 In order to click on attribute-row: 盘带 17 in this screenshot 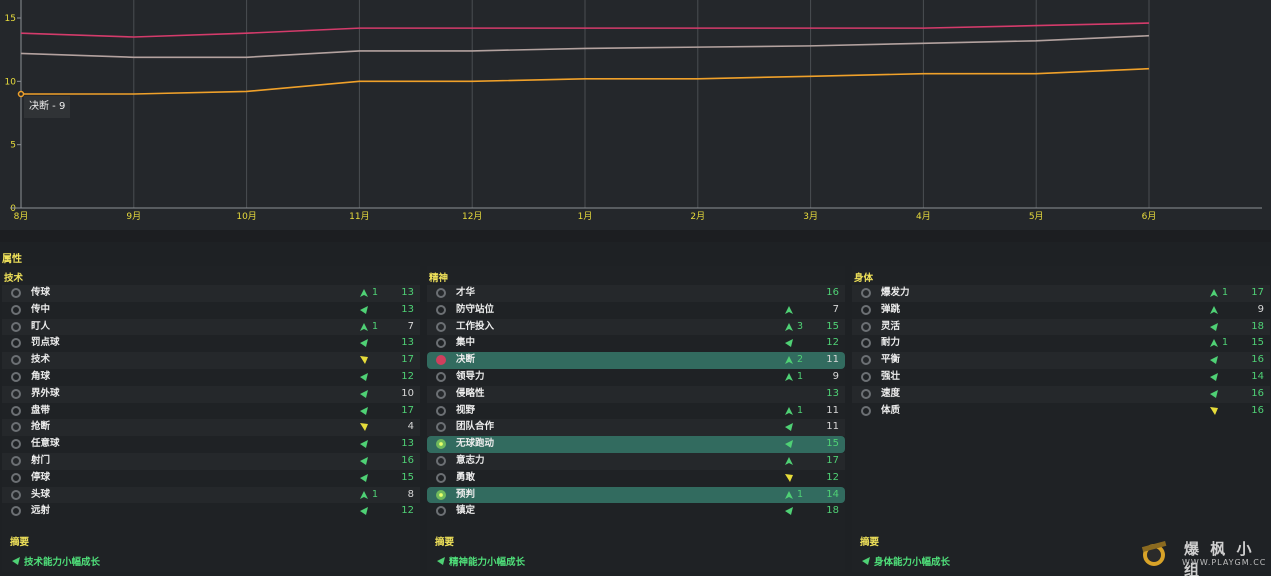, I will do `click(211, 411)`.